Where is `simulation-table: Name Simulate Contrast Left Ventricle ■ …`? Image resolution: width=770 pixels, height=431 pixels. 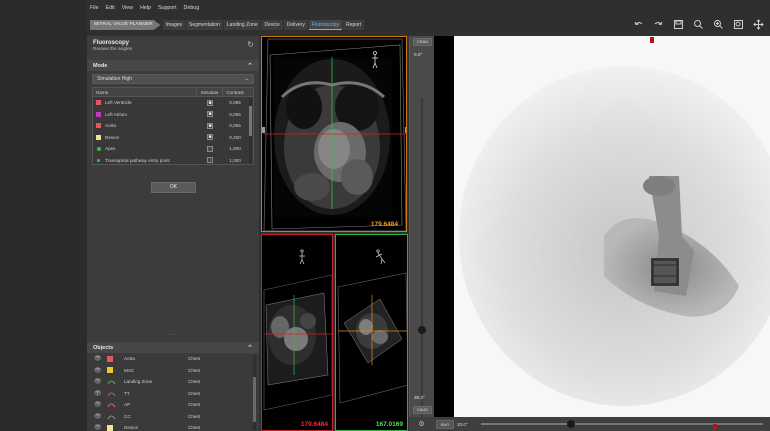
simulation-table: Name Simulate Contrast Left Ventricle ■ … is located at coordinates (173, 126).